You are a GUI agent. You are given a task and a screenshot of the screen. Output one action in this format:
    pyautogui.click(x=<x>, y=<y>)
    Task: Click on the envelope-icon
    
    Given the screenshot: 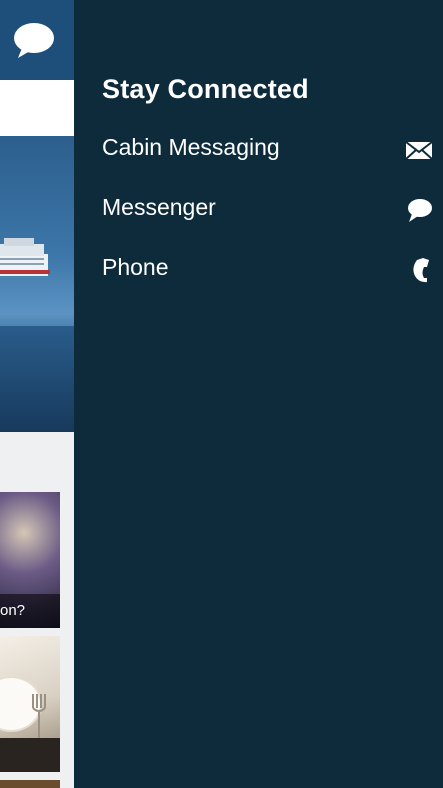 What is the action you would take?
    pyautogui.click(x=419, y=150)
    